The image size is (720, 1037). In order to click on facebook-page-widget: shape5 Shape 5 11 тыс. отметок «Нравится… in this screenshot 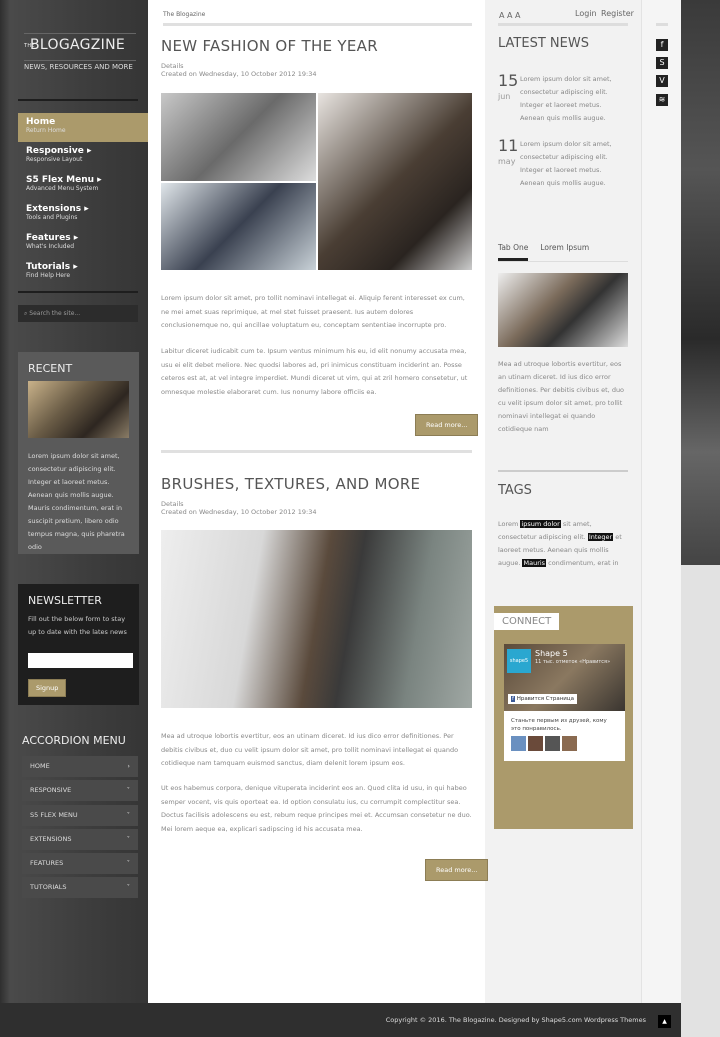, I will do `click(564, 702)`.